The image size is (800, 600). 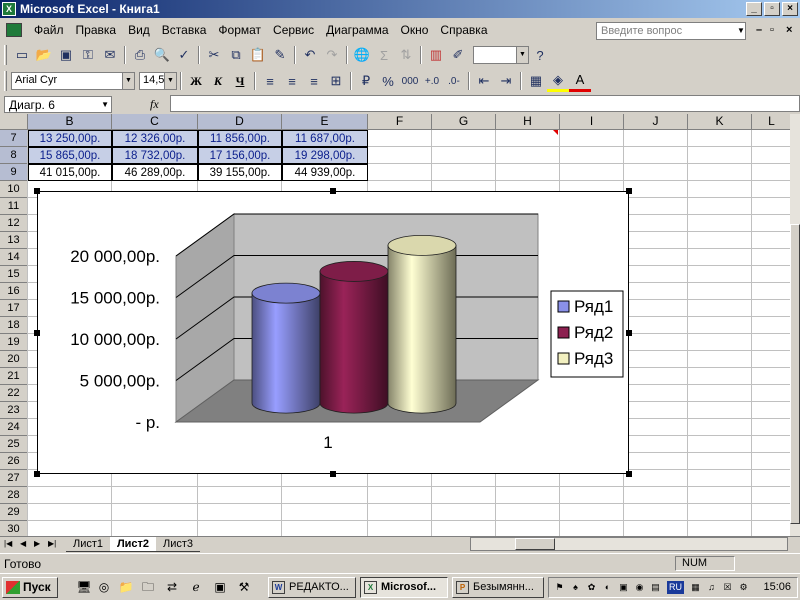 I want to click on email-icon: ✉, so click(x=110, y=55).